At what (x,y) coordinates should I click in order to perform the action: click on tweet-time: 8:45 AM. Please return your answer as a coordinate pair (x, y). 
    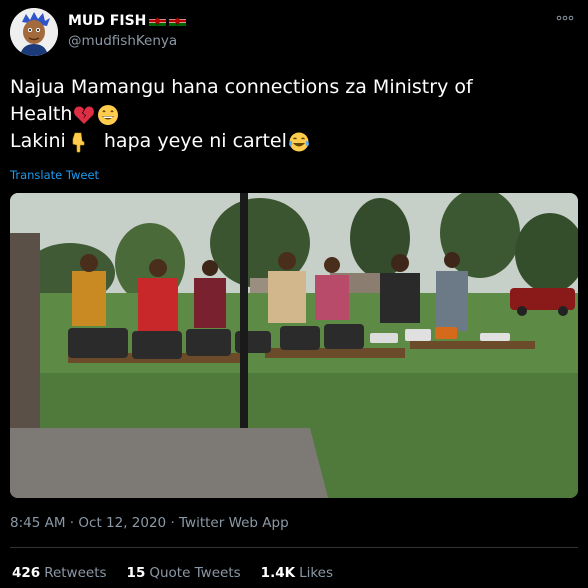
    Looking at the image, I should click on (38, 523).